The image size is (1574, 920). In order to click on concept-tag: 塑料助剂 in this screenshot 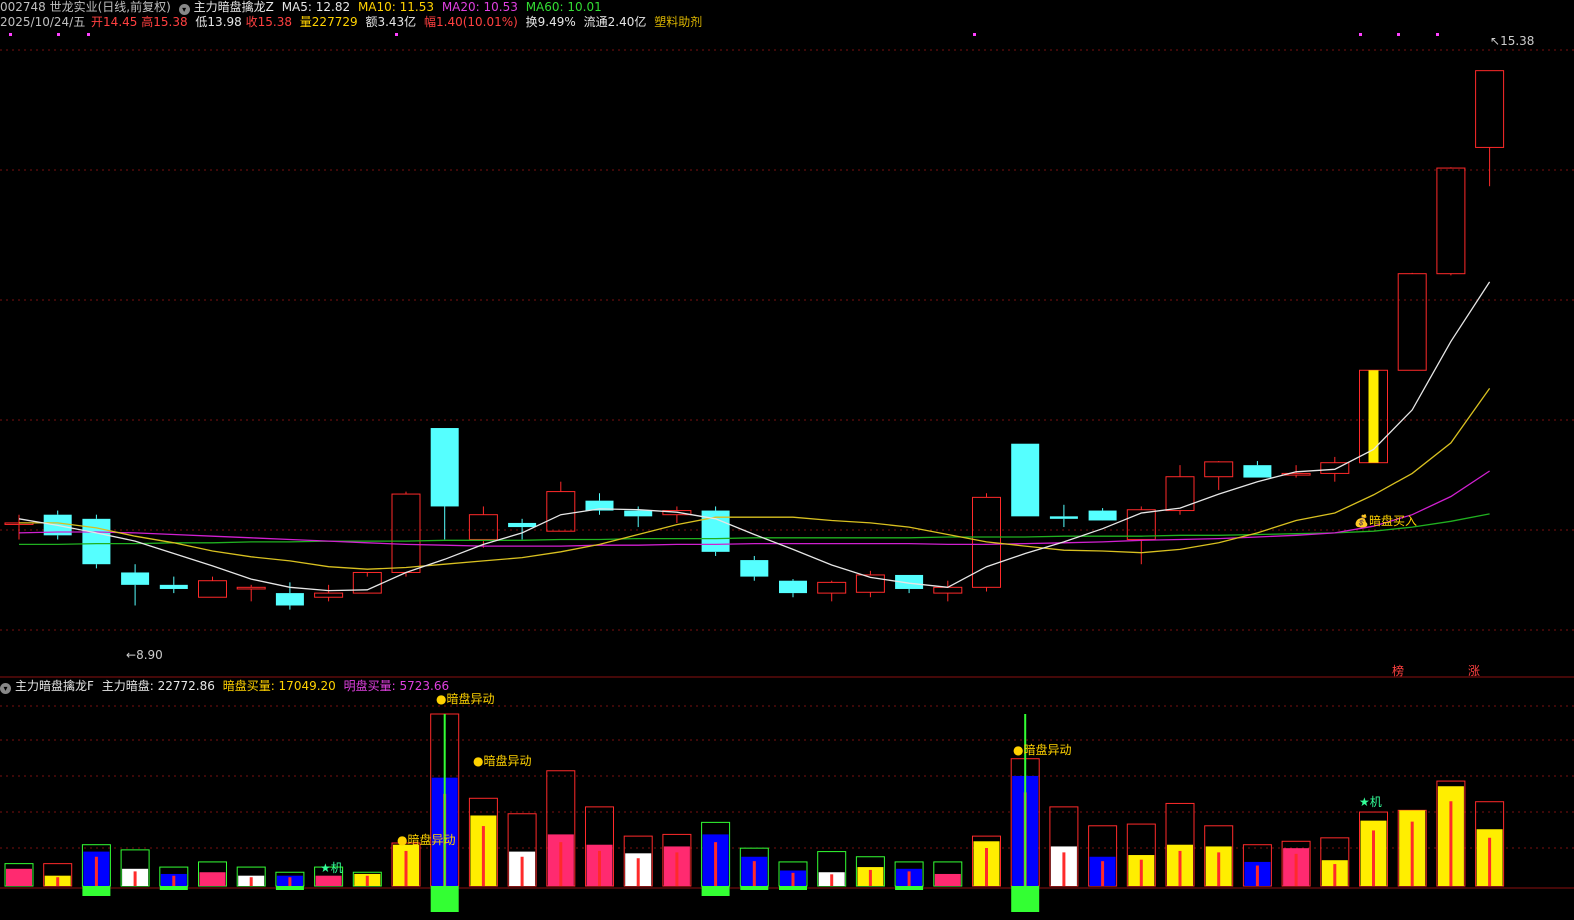, I will do `click(678, 22)`.